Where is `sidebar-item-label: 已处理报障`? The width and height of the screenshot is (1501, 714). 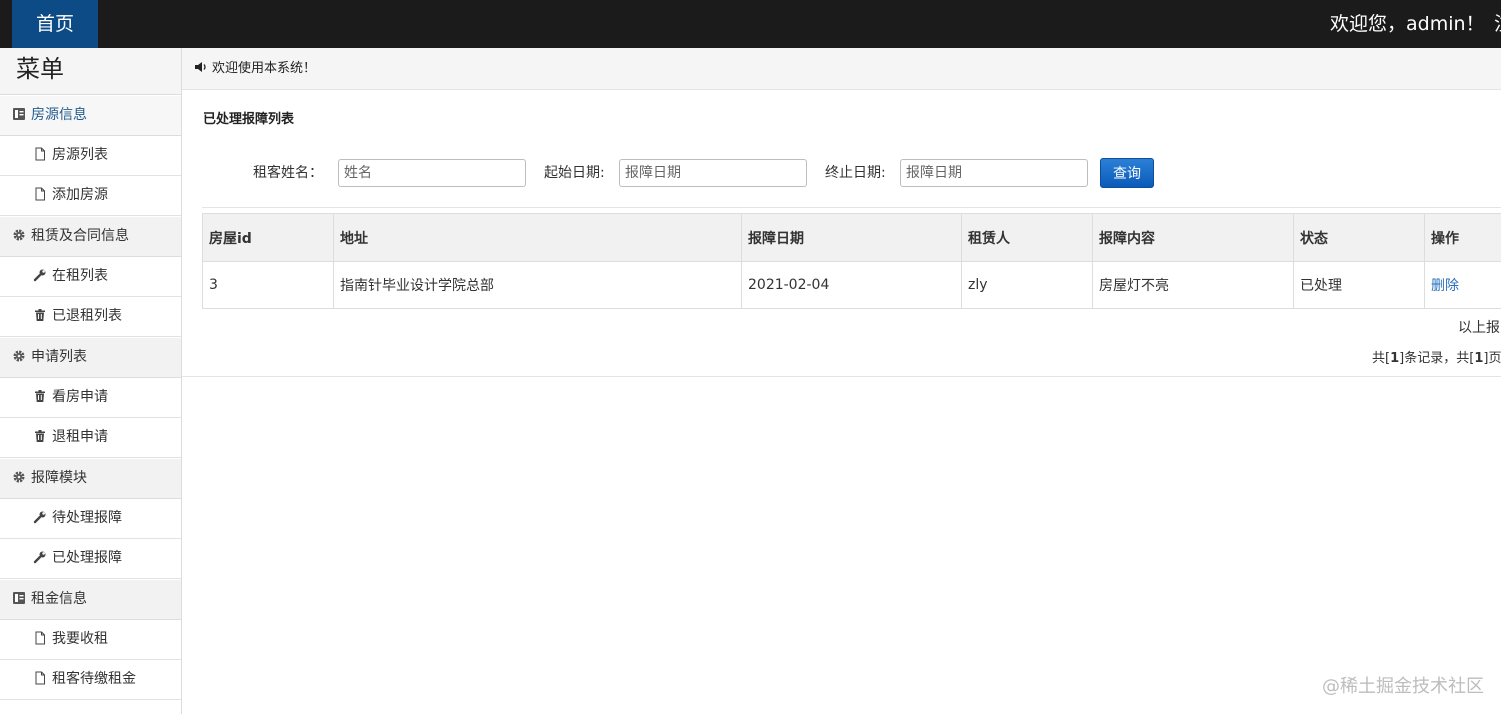
sidebar-item-label: 已处理报障 is located at coordinates (87, 558).